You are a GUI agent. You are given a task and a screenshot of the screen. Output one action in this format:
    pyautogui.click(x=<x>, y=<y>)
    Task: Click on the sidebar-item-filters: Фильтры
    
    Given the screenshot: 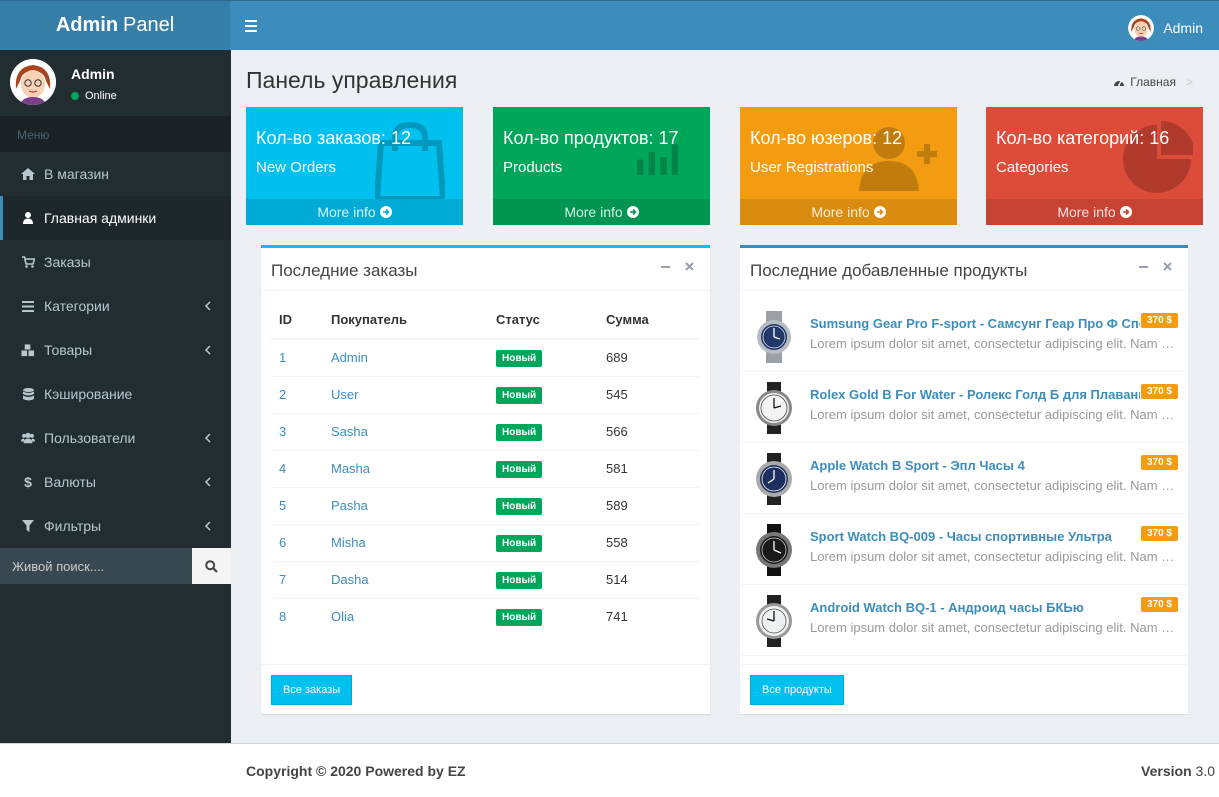 What is the action you would take?
    pyautogui.click(x=115, y=526)
    